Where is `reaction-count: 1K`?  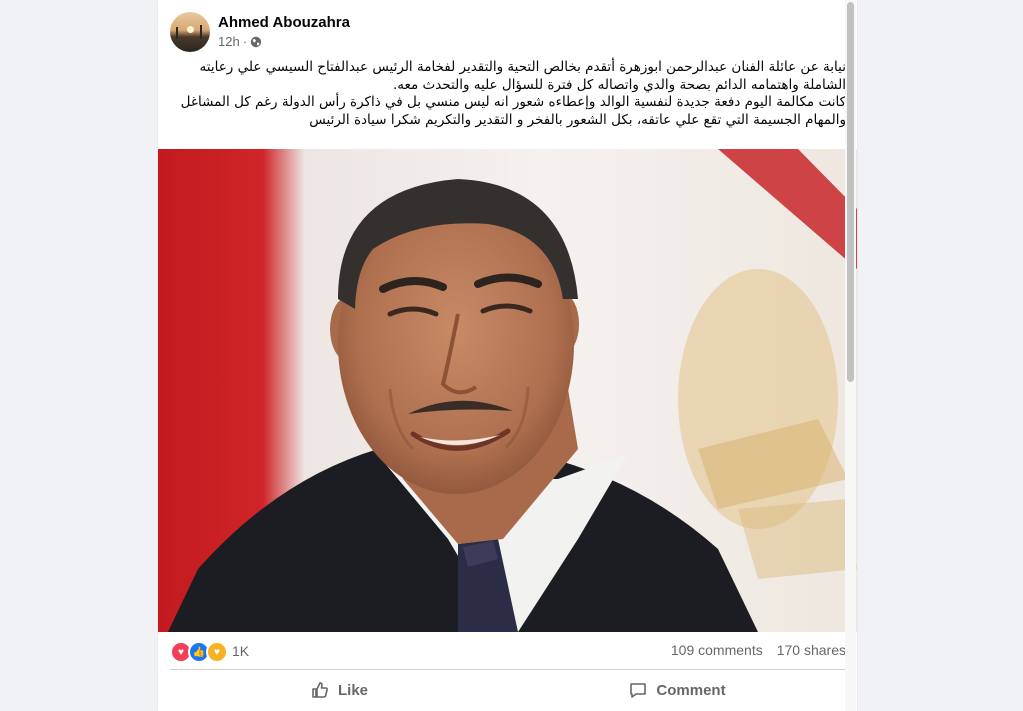
reaction-count: 1K is located at coordinates (240, 651).